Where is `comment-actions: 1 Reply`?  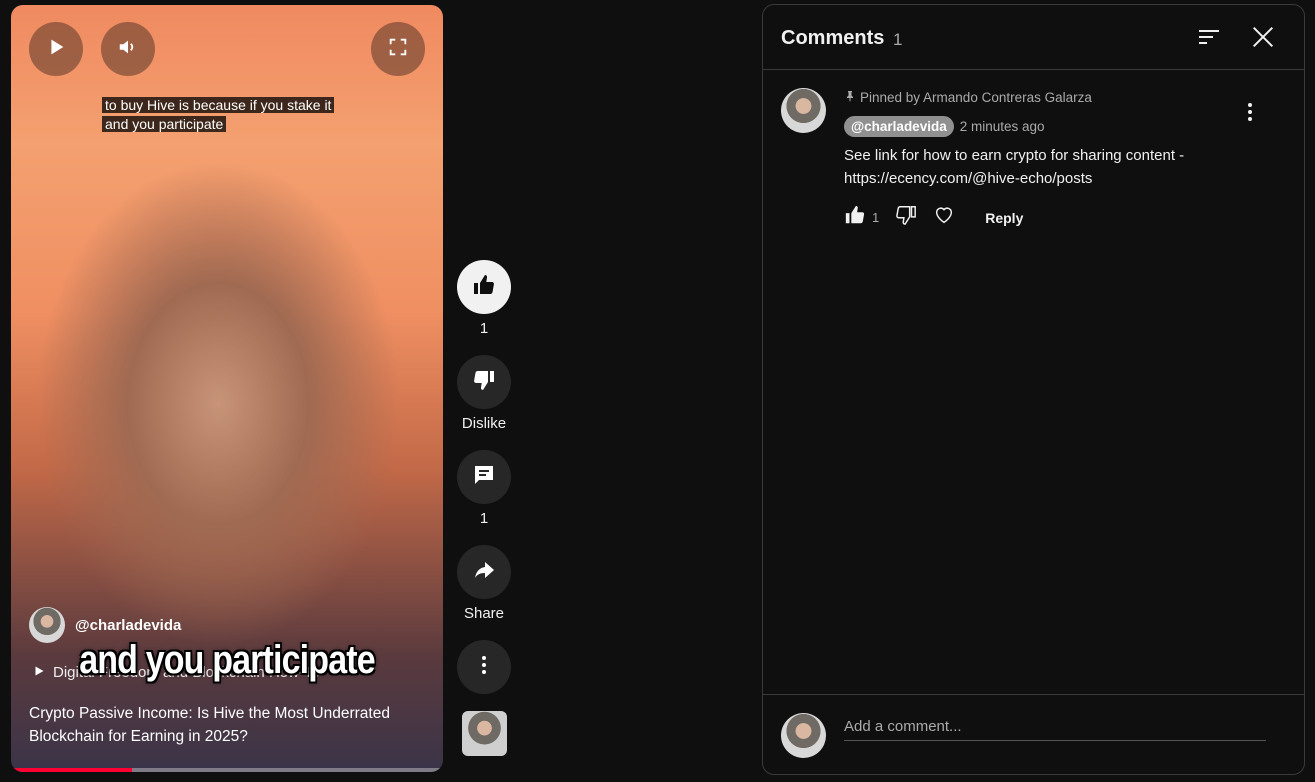
comment-actions: 1 Reply is located at coordinates (933, 217).